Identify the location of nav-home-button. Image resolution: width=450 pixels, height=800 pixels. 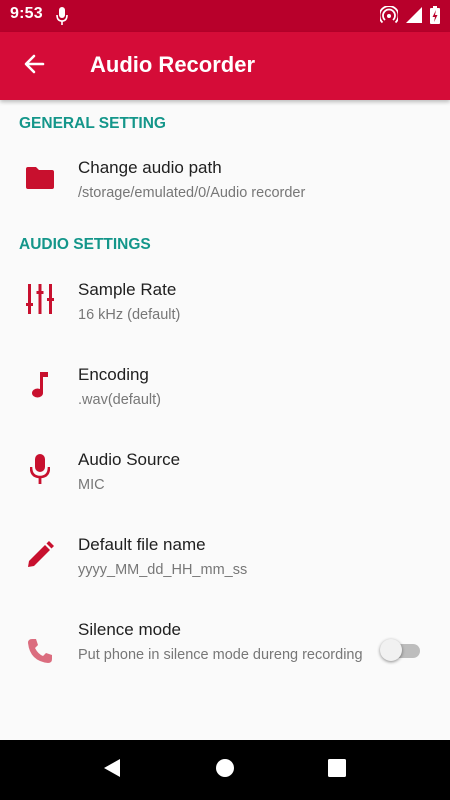
(225, 770).